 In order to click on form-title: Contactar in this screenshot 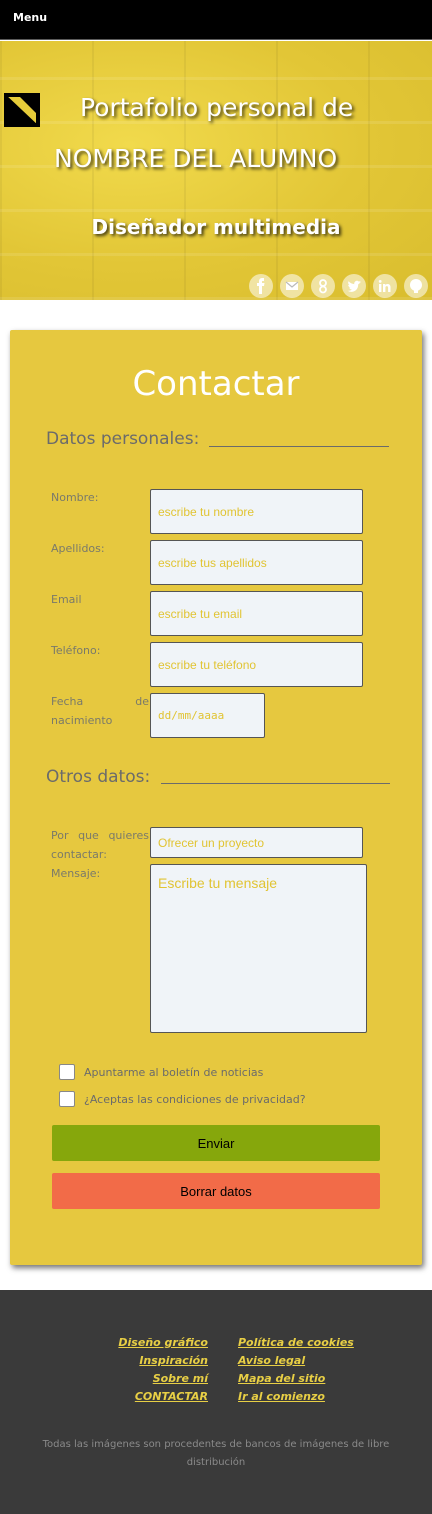, I will do `click(216, 384)`.